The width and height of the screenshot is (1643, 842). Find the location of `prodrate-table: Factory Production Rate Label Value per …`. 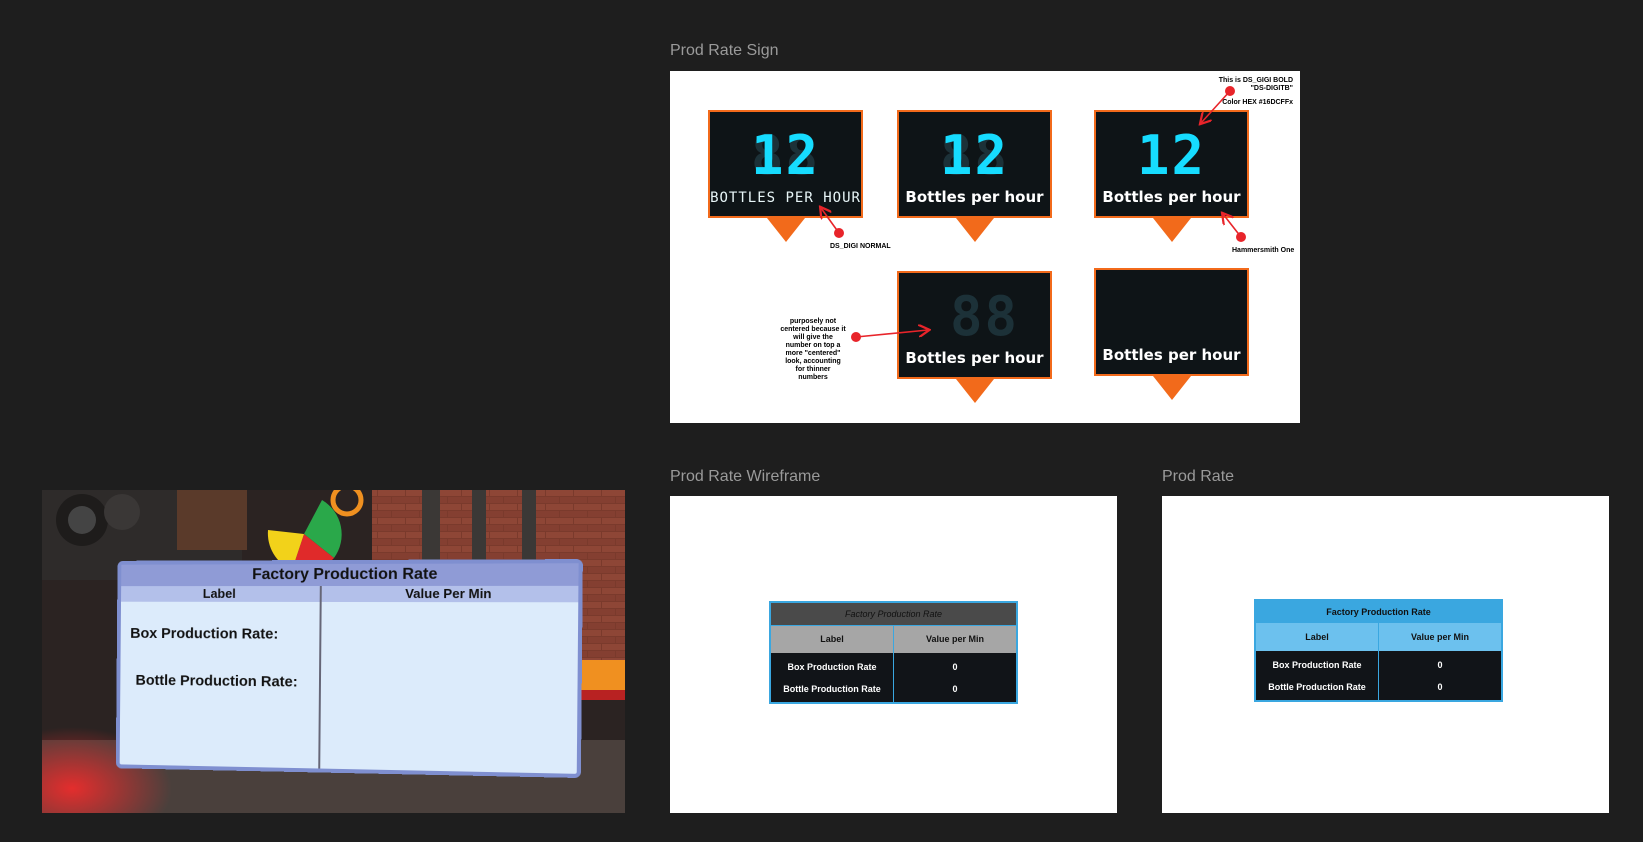

prodrate-table: Factory Production Rate Label Value per … is located at coordinates (1378, 650).